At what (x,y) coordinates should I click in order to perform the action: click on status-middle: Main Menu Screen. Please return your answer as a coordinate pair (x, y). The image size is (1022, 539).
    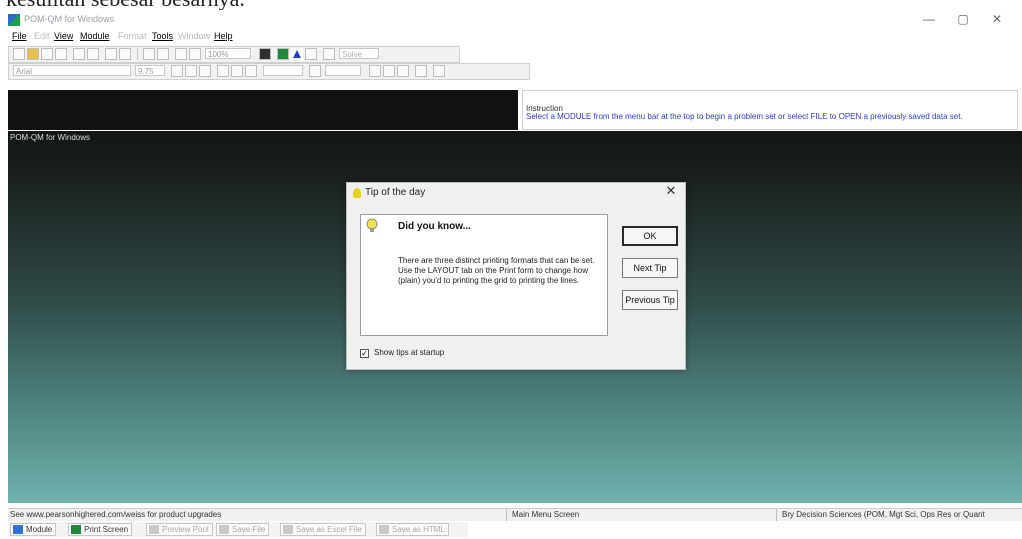
    Looking at the image, I should click on (546, 514).